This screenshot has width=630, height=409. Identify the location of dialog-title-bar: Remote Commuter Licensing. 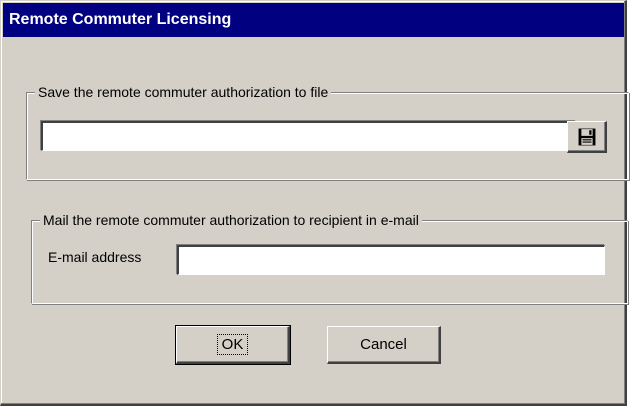
(313, 20).